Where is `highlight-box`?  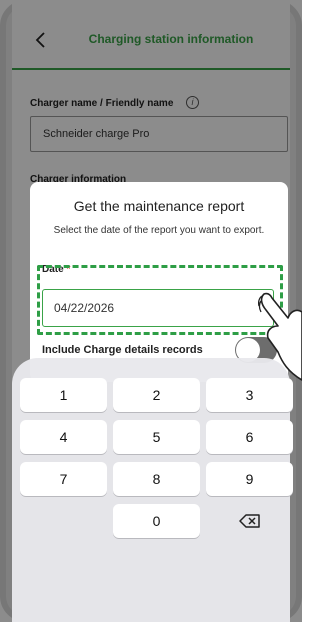 highlight-box is located at coordinates (160, 300).